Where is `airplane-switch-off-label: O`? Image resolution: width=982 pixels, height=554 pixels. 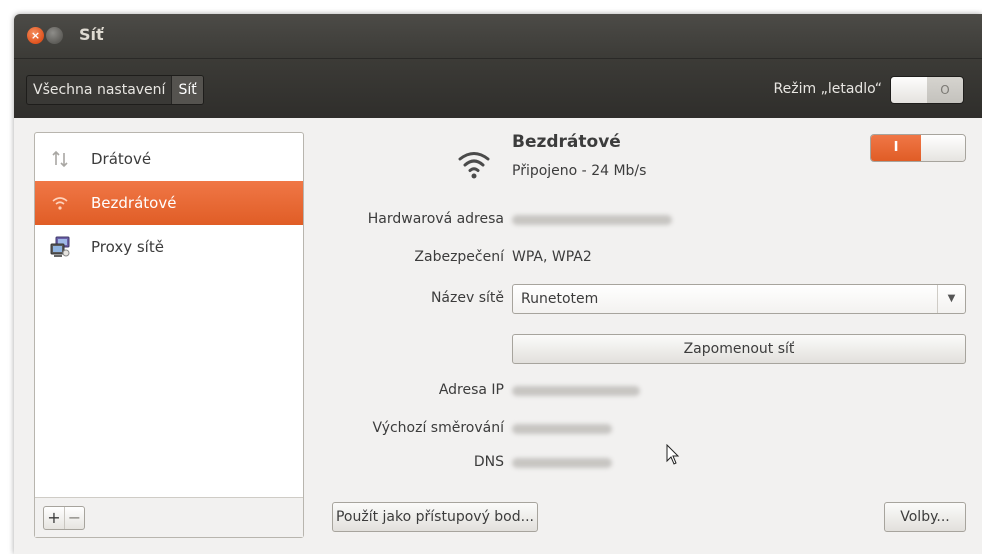
airplane-switch-off-label: O is located at coordinates (945, 90).